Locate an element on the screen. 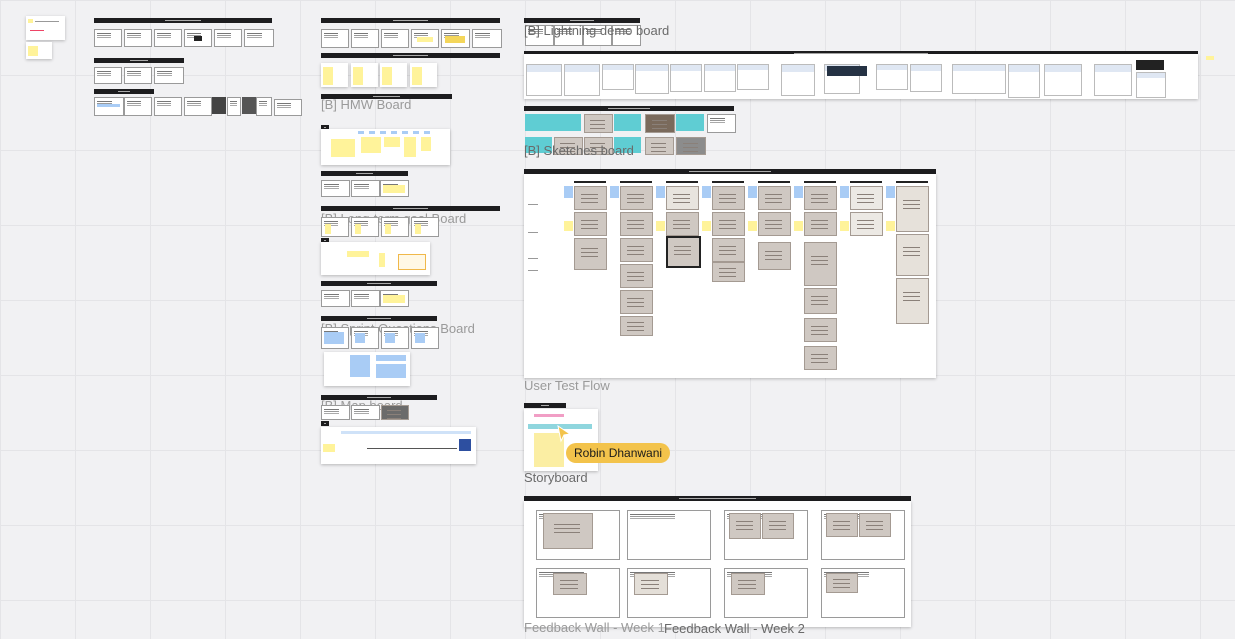 This screenshot has width=1235, height=639. feedback-card is located at coordinates (669, 535).